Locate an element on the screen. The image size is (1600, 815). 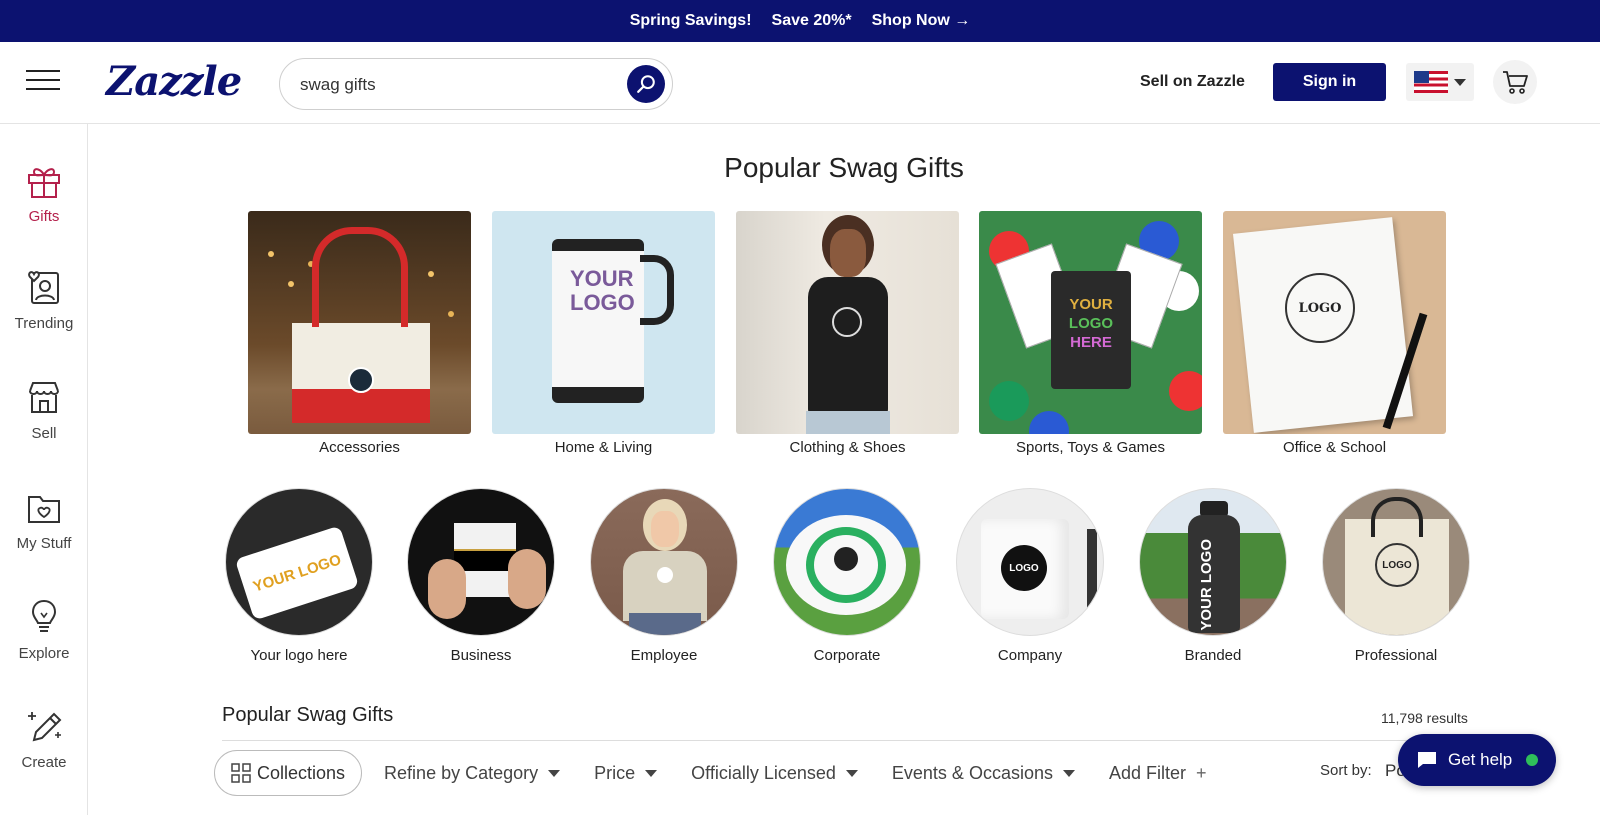
filter-label: Price is located at coordinates (615, 772).